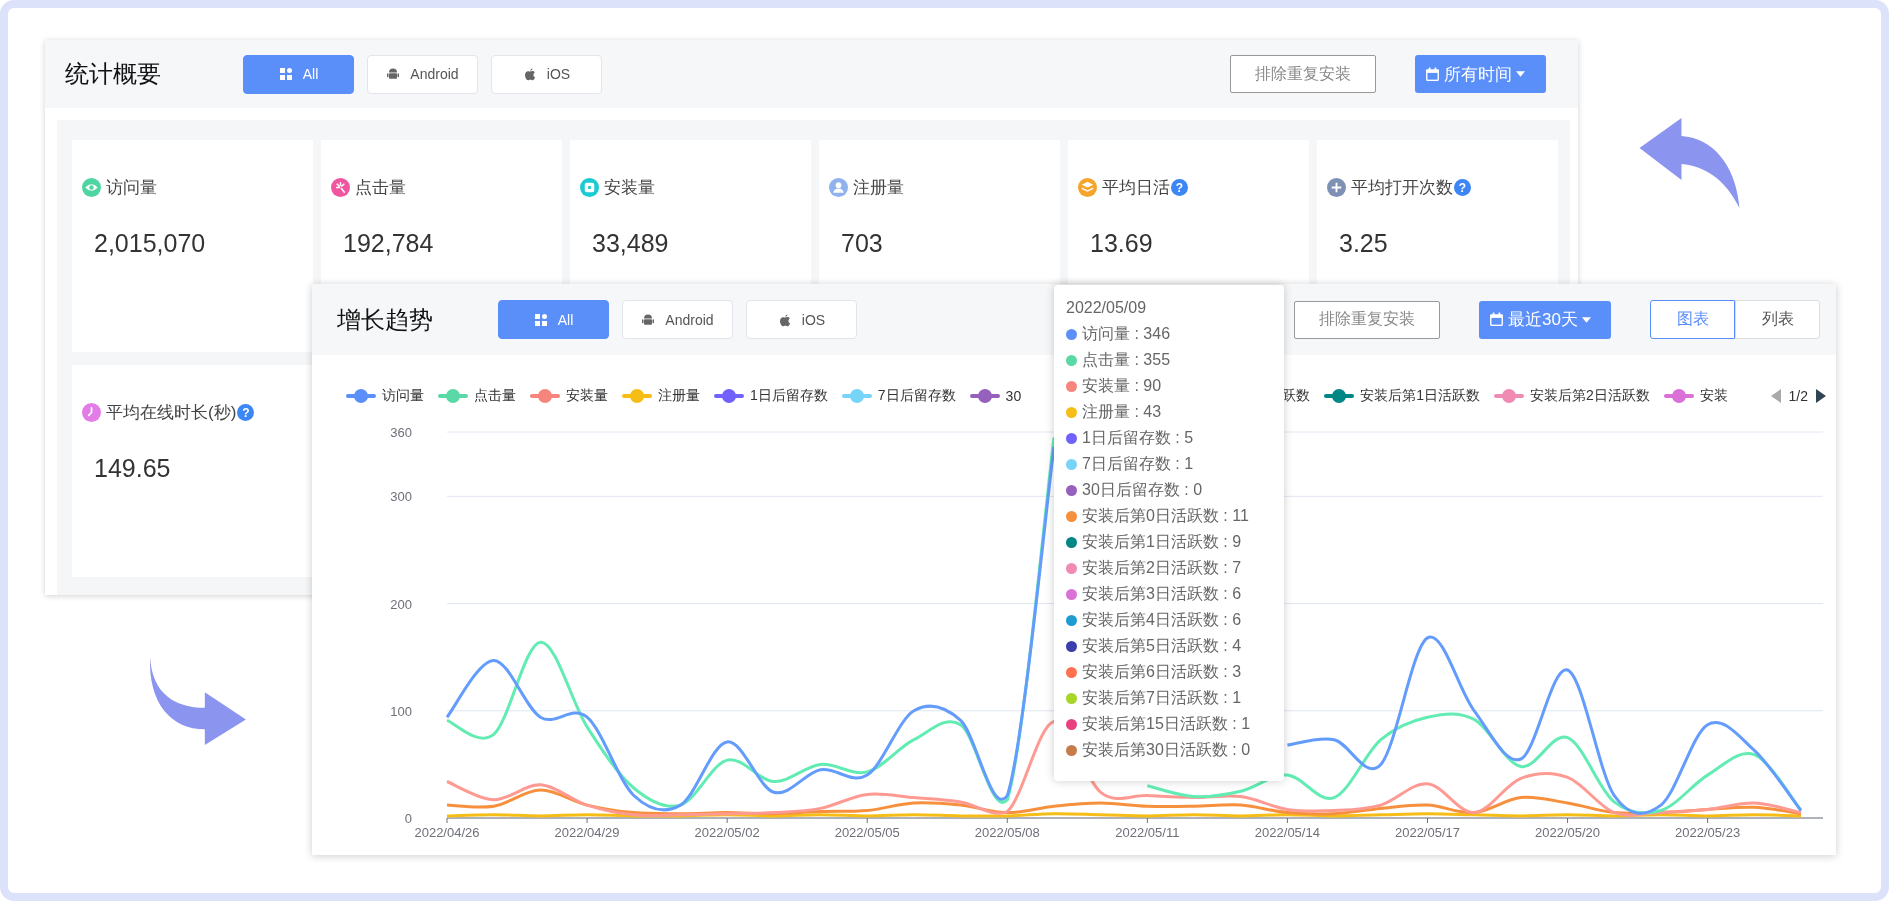 Image resolution: width=1889 pixels, height=901 pixels. What do you see at coordinates (1122, 411) in the screenshot?
I see `tooltip-value: 注册量 : 43` at bounding box center [1122, 411].